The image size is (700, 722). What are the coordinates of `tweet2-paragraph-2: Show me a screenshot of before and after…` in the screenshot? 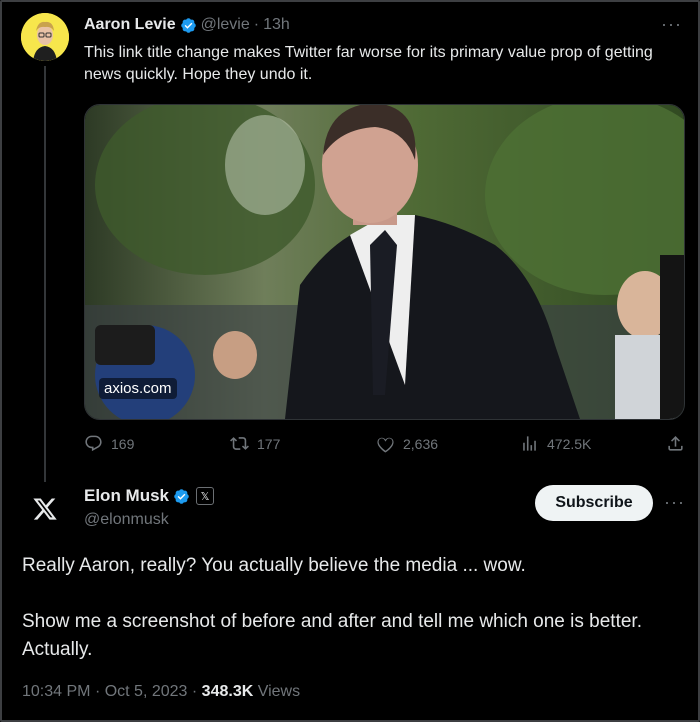 It's located at (332, 635).